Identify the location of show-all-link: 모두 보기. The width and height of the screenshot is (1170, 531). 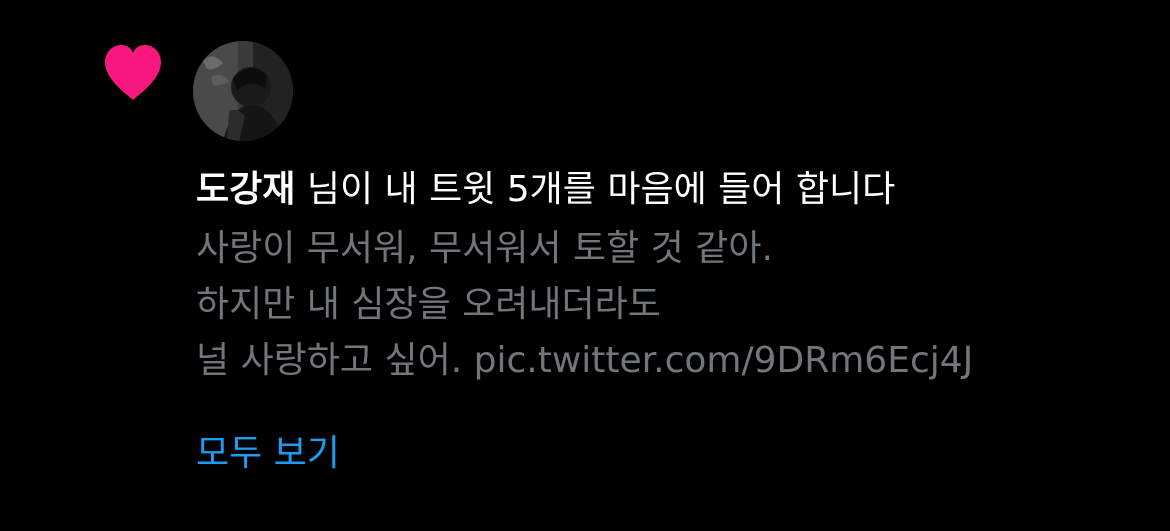
(268, 454).